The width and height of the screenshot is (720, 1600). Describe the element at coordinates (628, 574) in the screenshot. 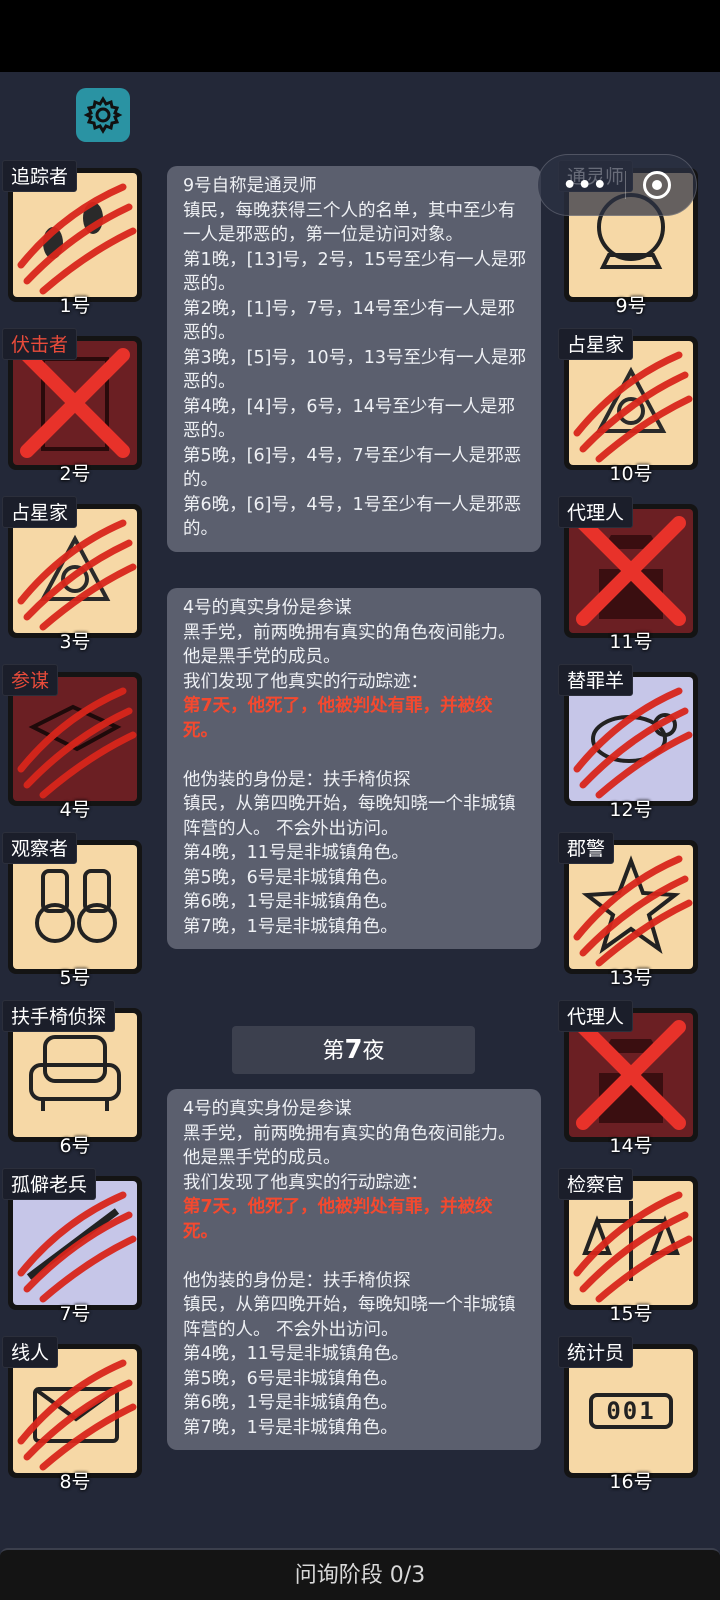

I see `player-card-11号: 代理人 11号` at that location.